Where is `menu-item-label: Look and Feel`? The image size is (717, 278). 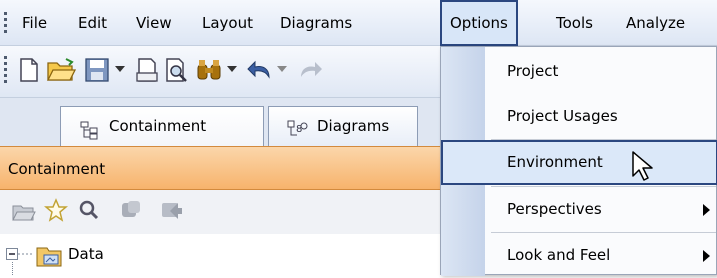 menu-item-label: Look and Feel is located at coordinates (559, 255).